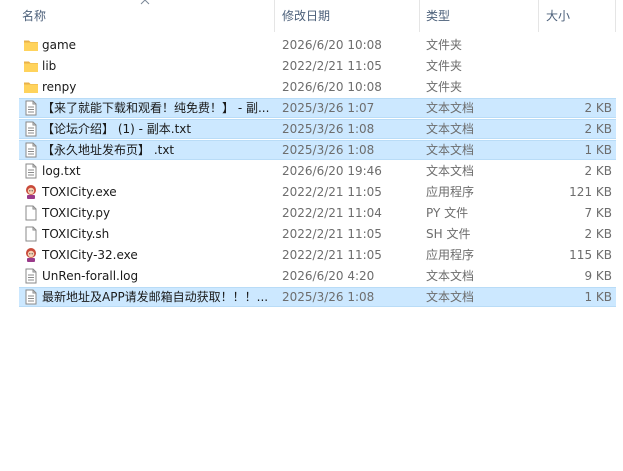  Describe the element at coordinates (108, 150) in the screenshot. I see `file-name: 【永久地址发布页】 .txt` at that location.